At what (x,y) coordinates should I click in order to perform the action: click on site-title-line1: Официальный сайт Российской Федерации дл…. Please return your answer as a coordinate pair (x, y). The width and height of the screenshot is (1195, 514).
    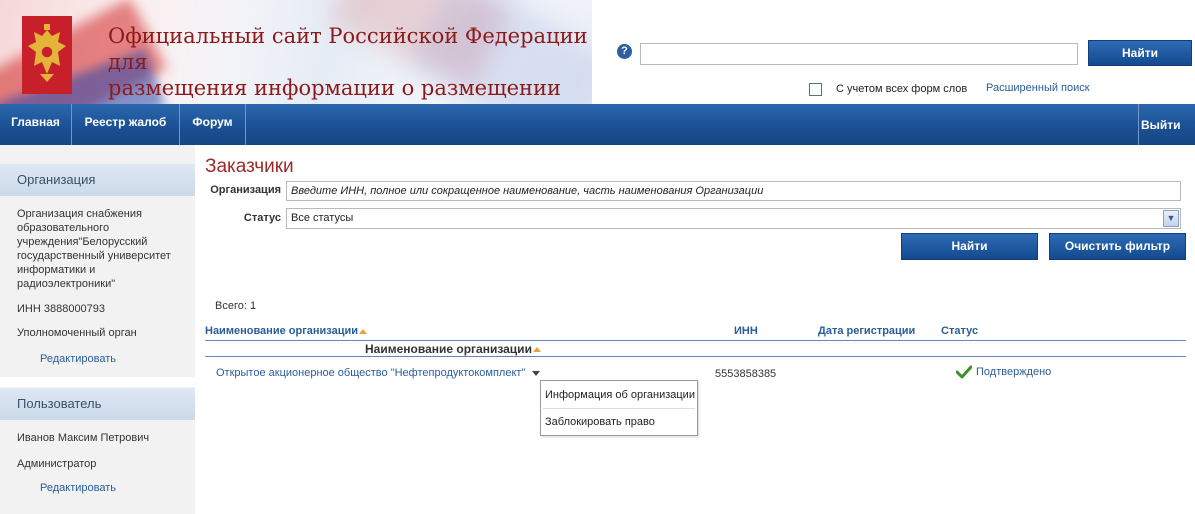
    Looking at the image, I should click on (348, 49).